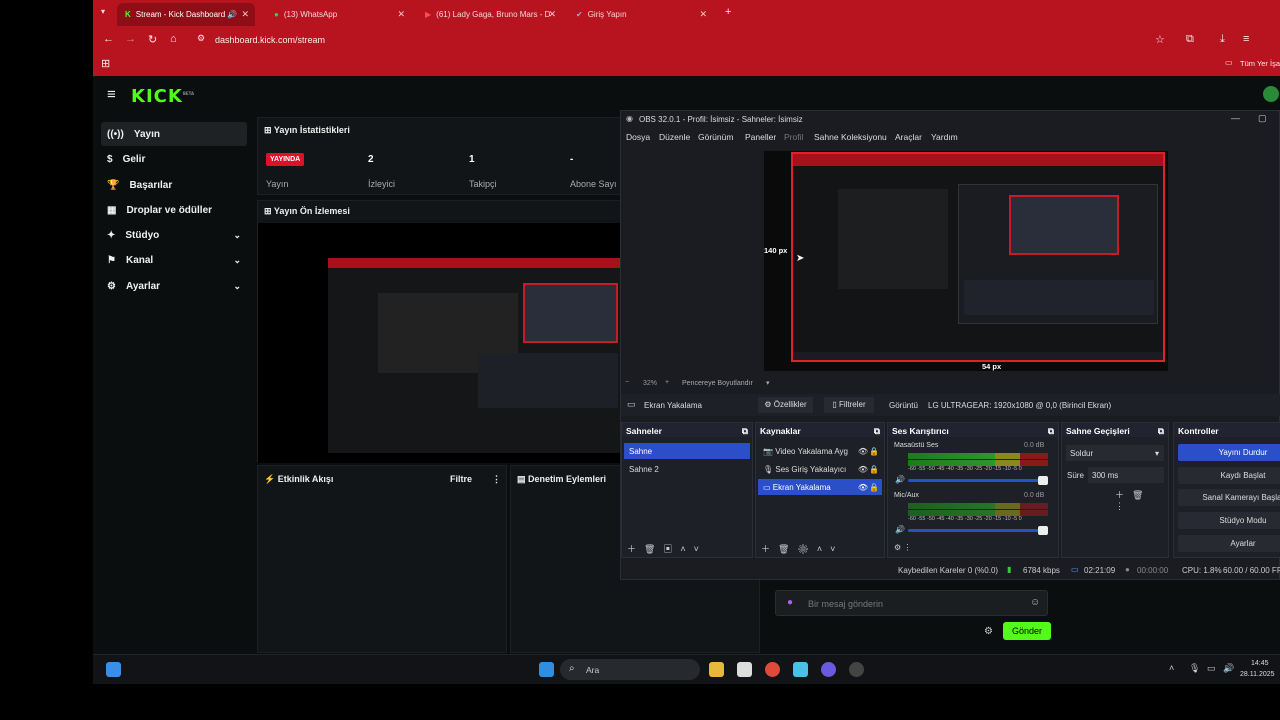 The width and height of the screenshot is (1280, 720). Describe the element at coordinates (174, 134) in the screenshot. I see `sidebar-item-yayin: ((•)) Yayın` at that location.